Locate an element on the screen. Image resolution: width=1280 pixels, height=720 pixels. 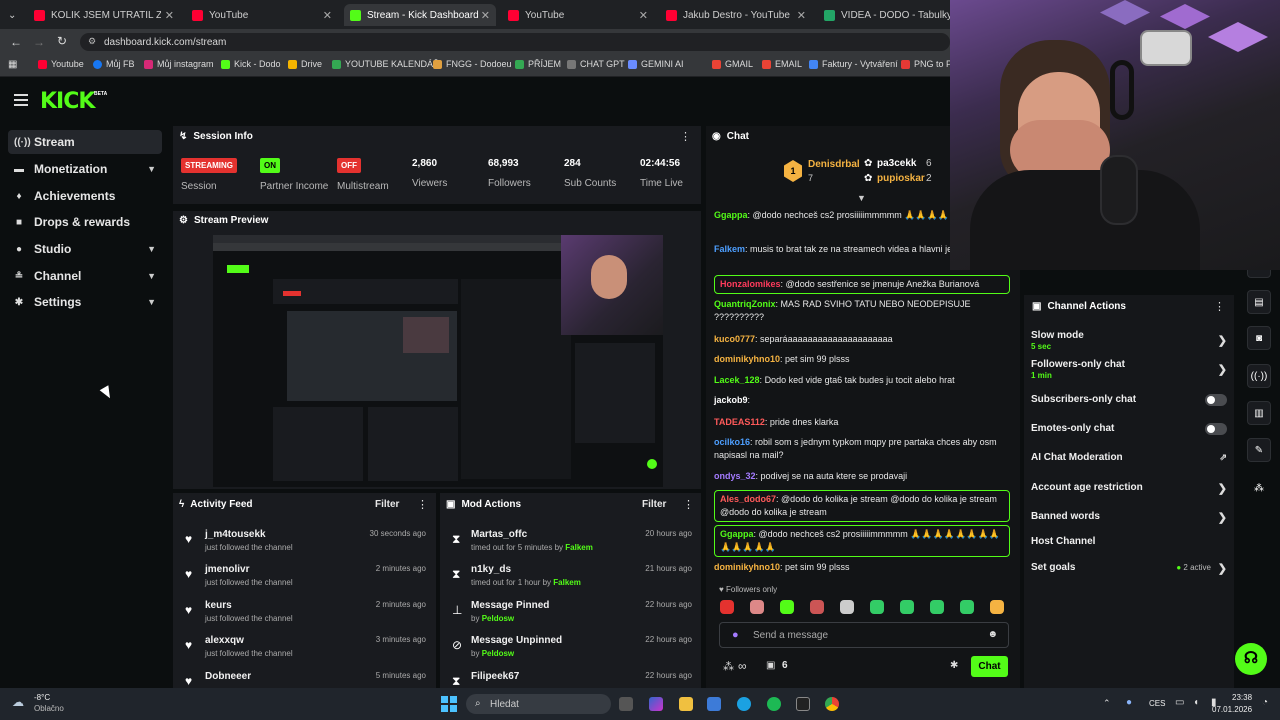
menu-icon is located at coordinates (21, 100).